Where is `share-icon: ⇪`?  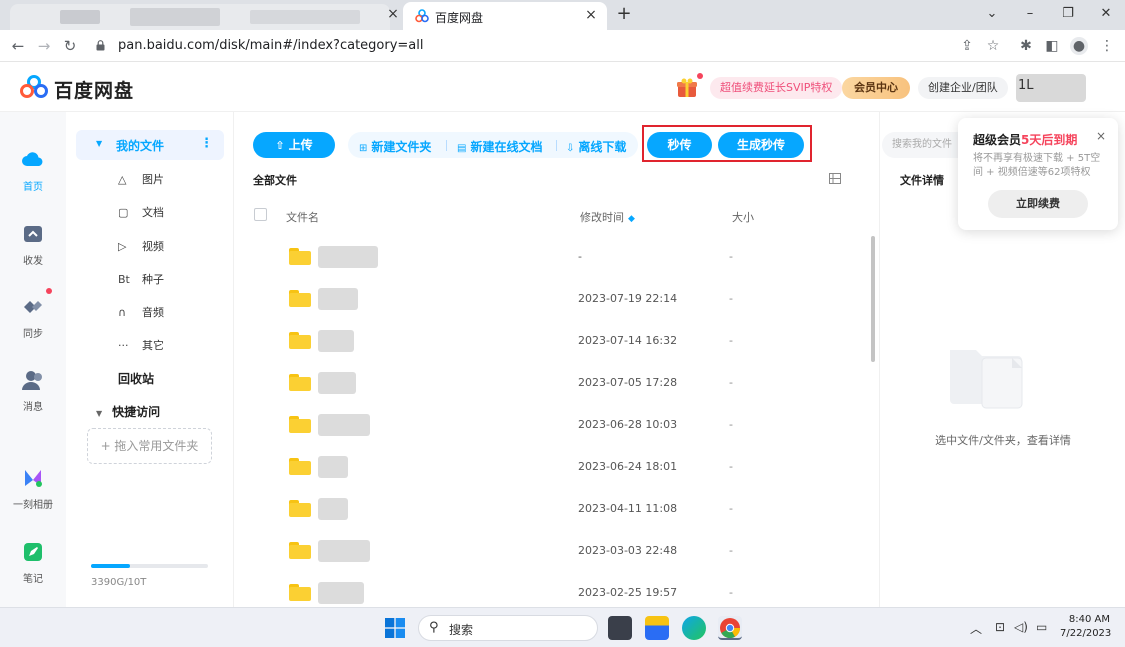
share-icon: ⇪ is located at coordinates (967, 46).